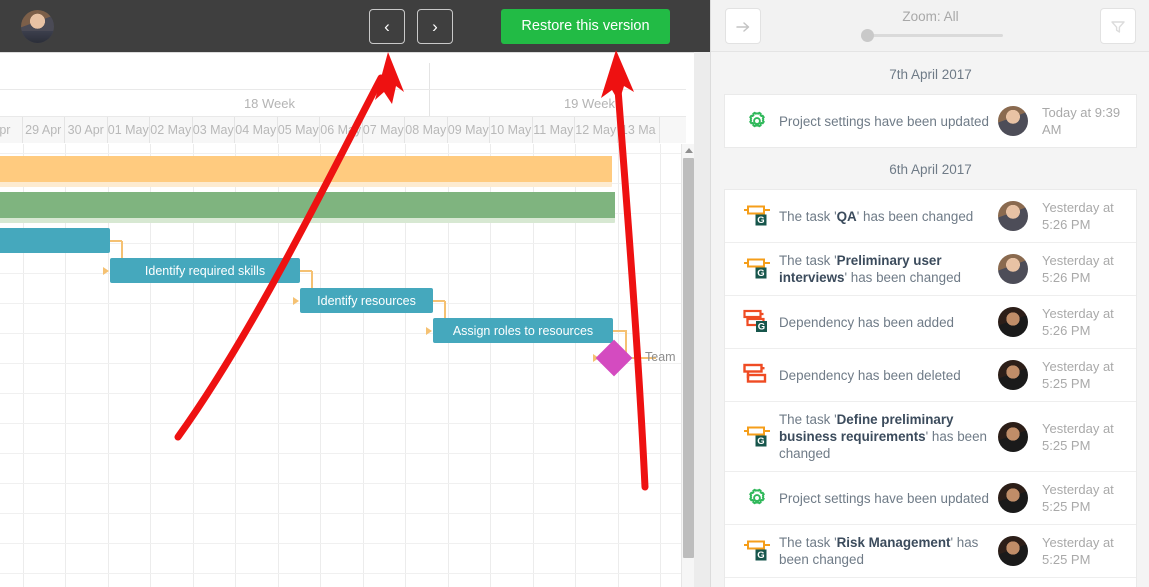 The image size is (1149, 587). I want to click on timescale-week-cell: 19 Week, so click(570, 103).